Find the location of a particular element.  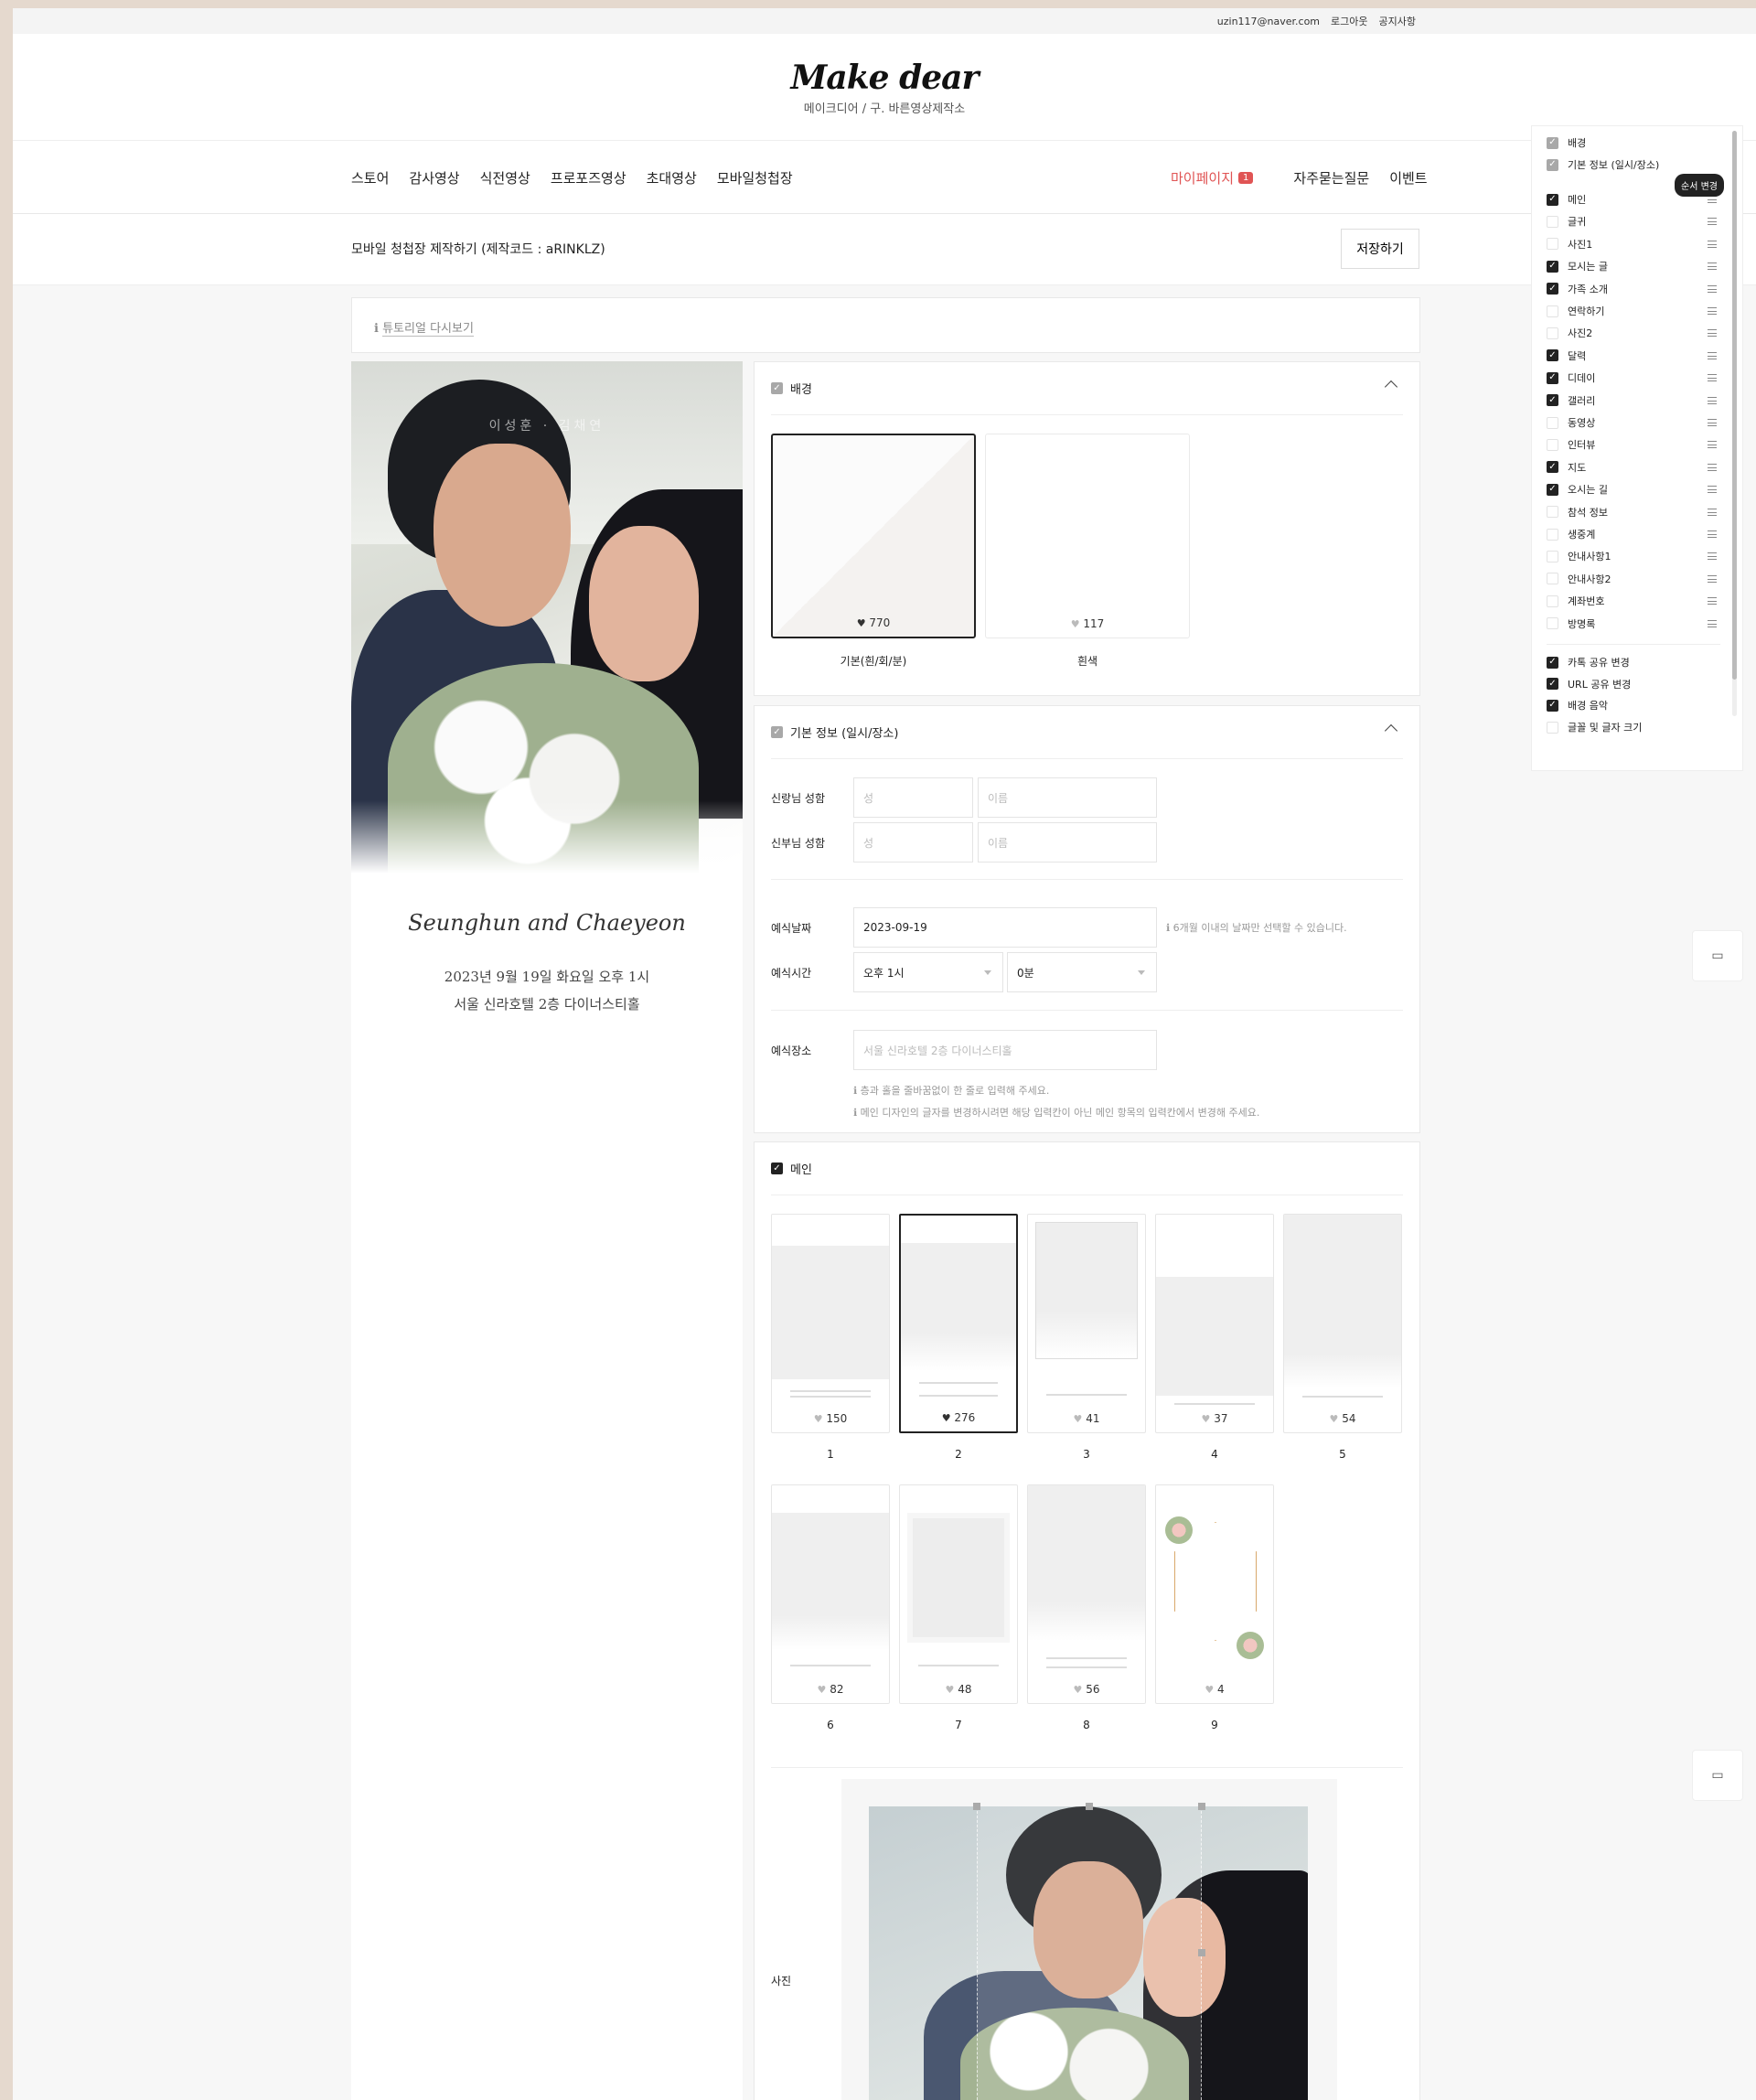

main-design-option: ♥ 48 is located at coordinates (958, 1594).